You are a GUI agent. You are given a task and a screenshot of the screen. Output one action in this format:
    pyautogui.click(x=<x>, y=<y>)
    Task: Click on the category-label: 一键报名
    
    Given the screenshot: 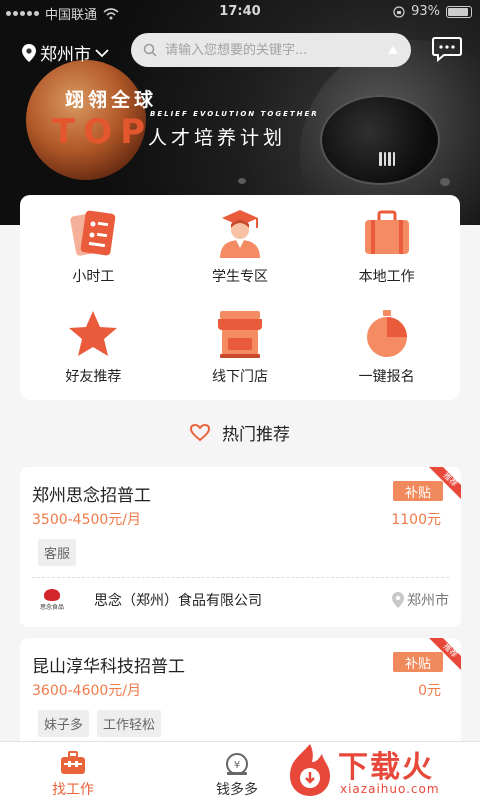 What is the action you would take?
    pyautogui.click(x=386, y=377)
    